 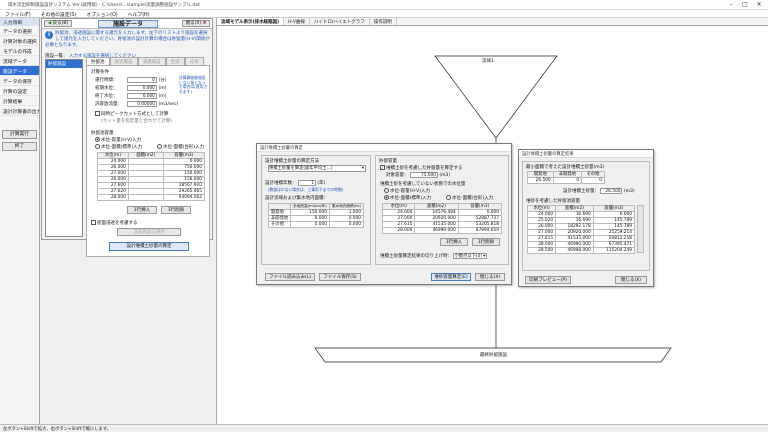 What do you see at coordinates (290, 277) in the screenshot?
I see `file-load-button: ファイル読み込み(L)` at bounding box center [290, 277].